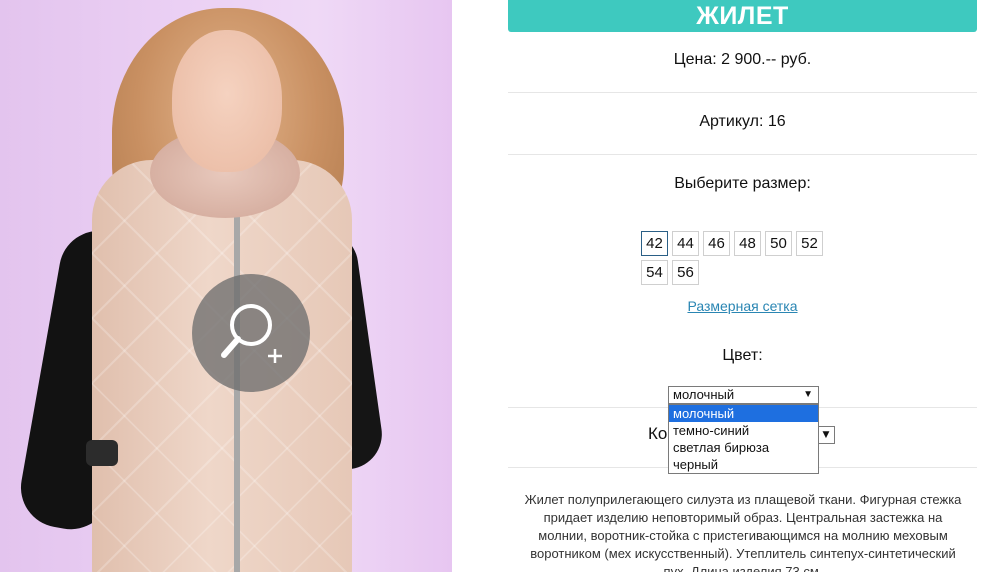 The width and height of the screenshot is (987, 572). I want to click on quantity-select: ▼, so click(826, 435).